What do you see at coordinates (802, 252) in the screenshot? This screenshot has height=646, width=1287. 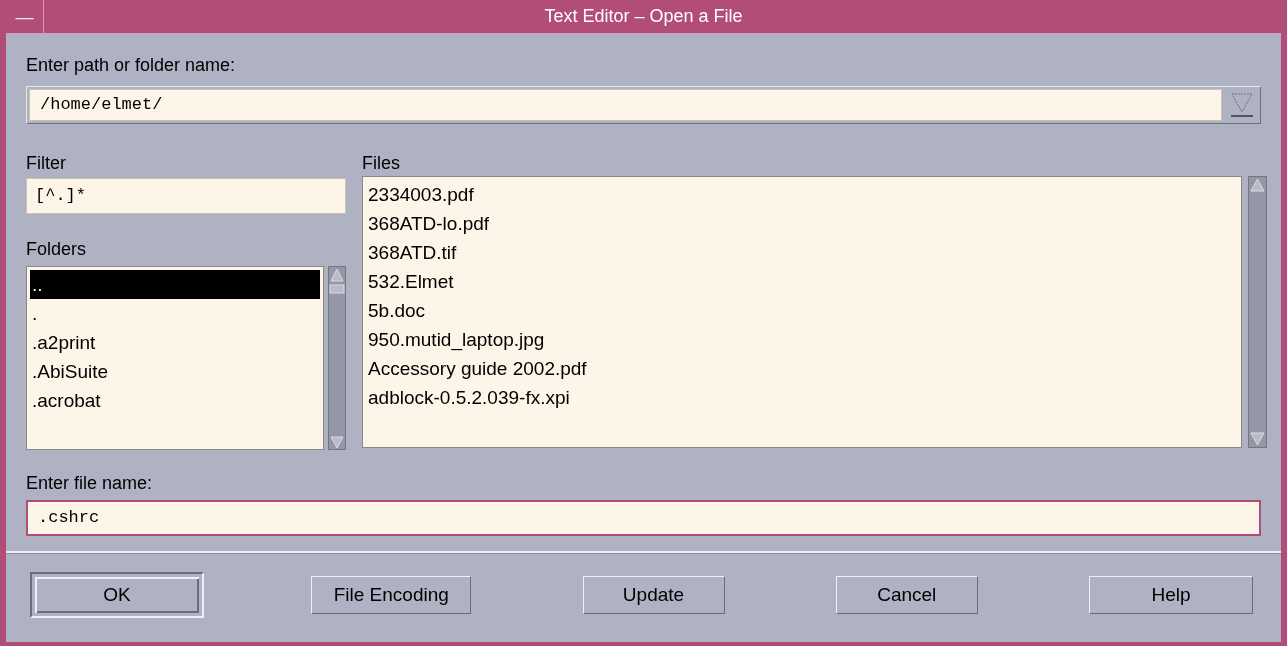 I see `file-item: 368ATD.tif` at bounding box center [802, 252].